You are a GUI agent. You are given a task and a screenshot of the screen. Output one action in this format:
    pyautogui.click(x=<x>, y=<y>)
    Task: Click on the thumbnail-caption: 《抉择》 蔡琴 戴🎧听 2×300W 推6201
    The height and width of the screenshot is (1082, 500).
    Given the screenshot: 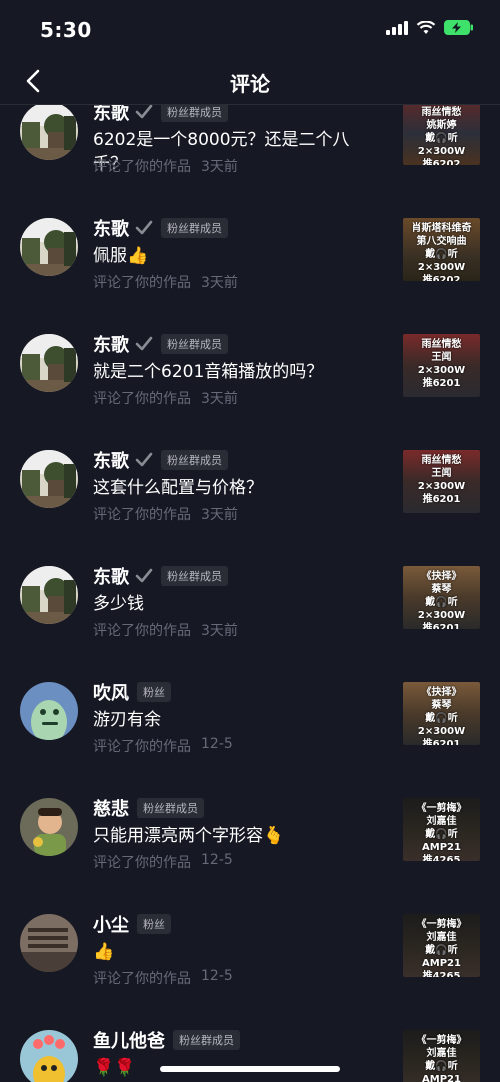 What is the action you would take?
    pyautogui.click(x=441, y=715)
    